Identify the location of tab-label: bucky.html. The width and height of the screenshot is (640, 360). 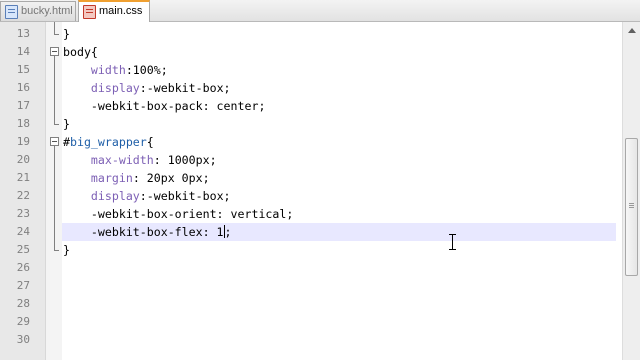
(47, 11).